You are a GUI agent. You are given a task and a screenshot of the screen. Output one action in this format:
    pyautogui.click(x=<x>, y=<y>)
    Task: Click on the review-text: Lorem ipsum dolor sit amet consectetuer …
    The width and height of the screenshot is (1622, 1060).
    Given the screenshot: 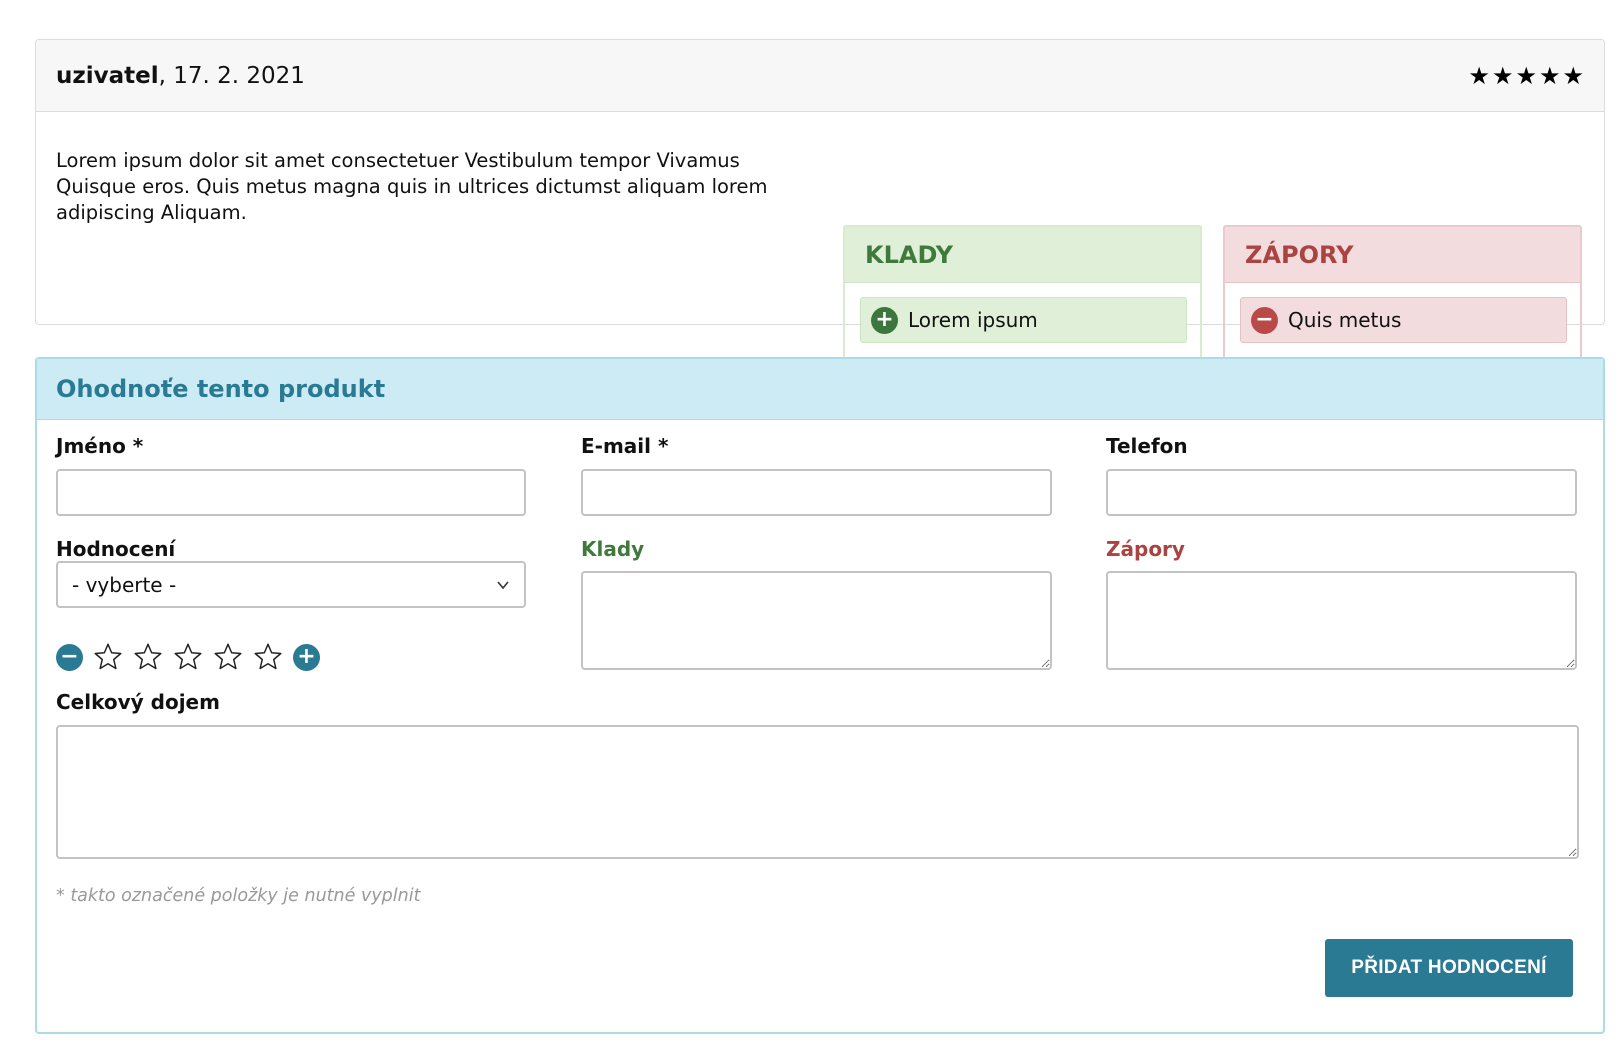 What is the action you would take?
    pyautogui.click(x=412, y=186)
    